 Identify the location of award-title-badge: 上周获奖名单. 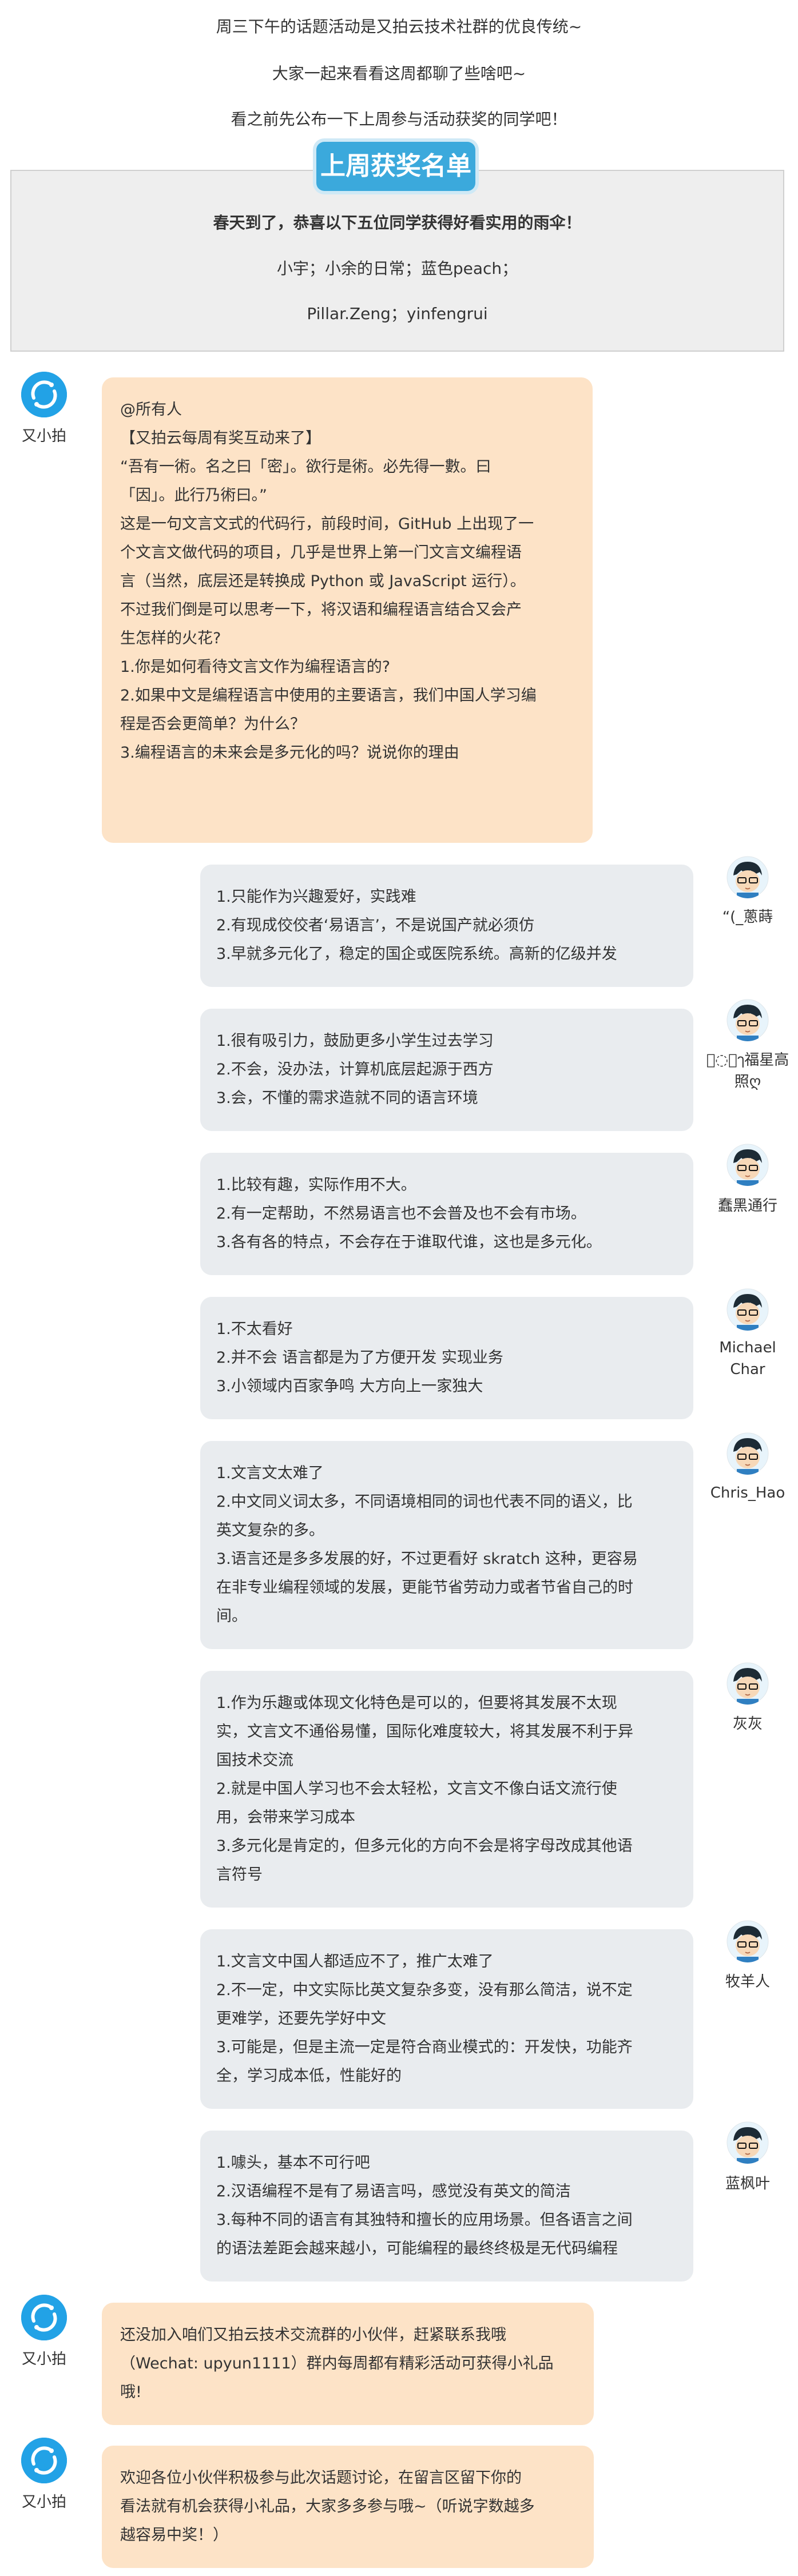
(395, 166).